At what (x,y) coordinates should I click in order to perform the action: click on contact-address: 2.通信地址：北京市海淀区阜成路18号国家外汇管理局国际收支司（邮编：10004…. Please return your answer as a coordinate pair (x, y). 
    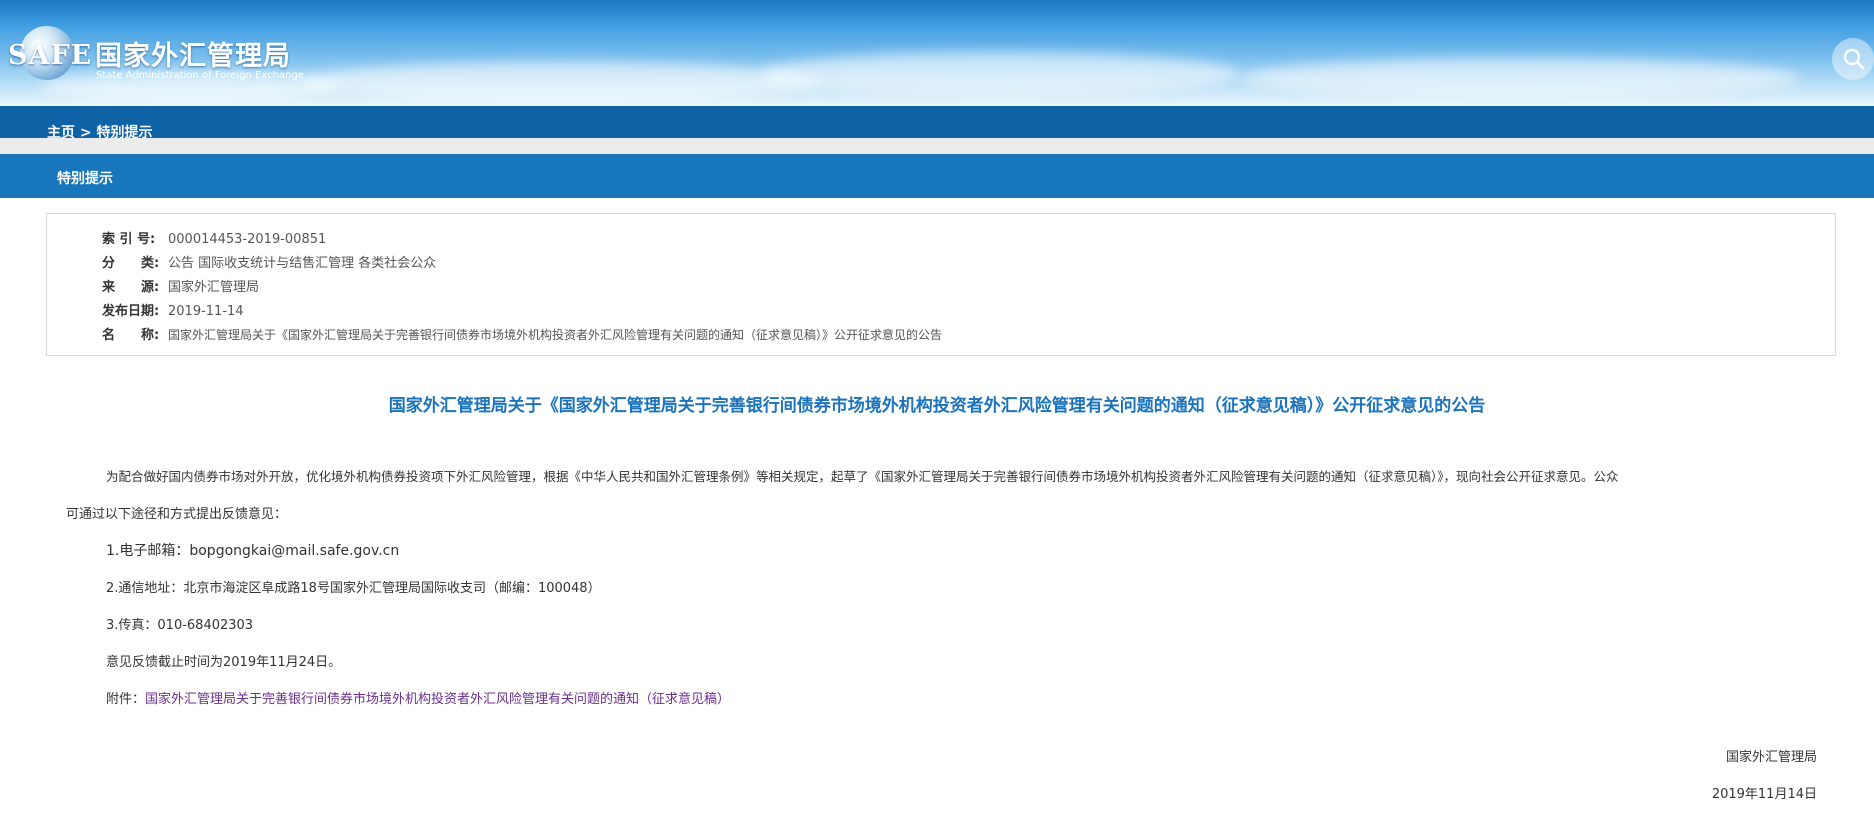
    Looking at the image, I should click on (353, 588).